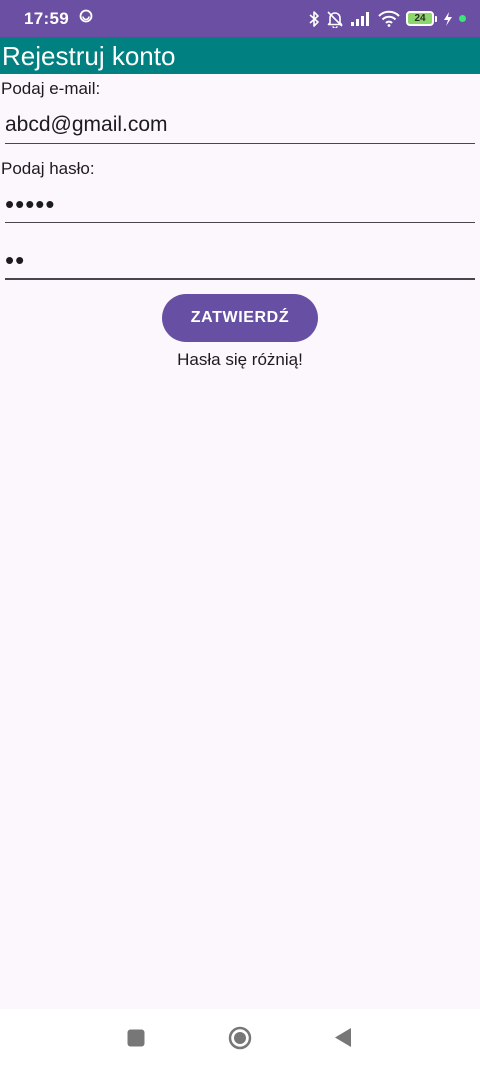 This screenshot has width=480, height=1067. I want to click on wifi-icon, so click(389, 18).